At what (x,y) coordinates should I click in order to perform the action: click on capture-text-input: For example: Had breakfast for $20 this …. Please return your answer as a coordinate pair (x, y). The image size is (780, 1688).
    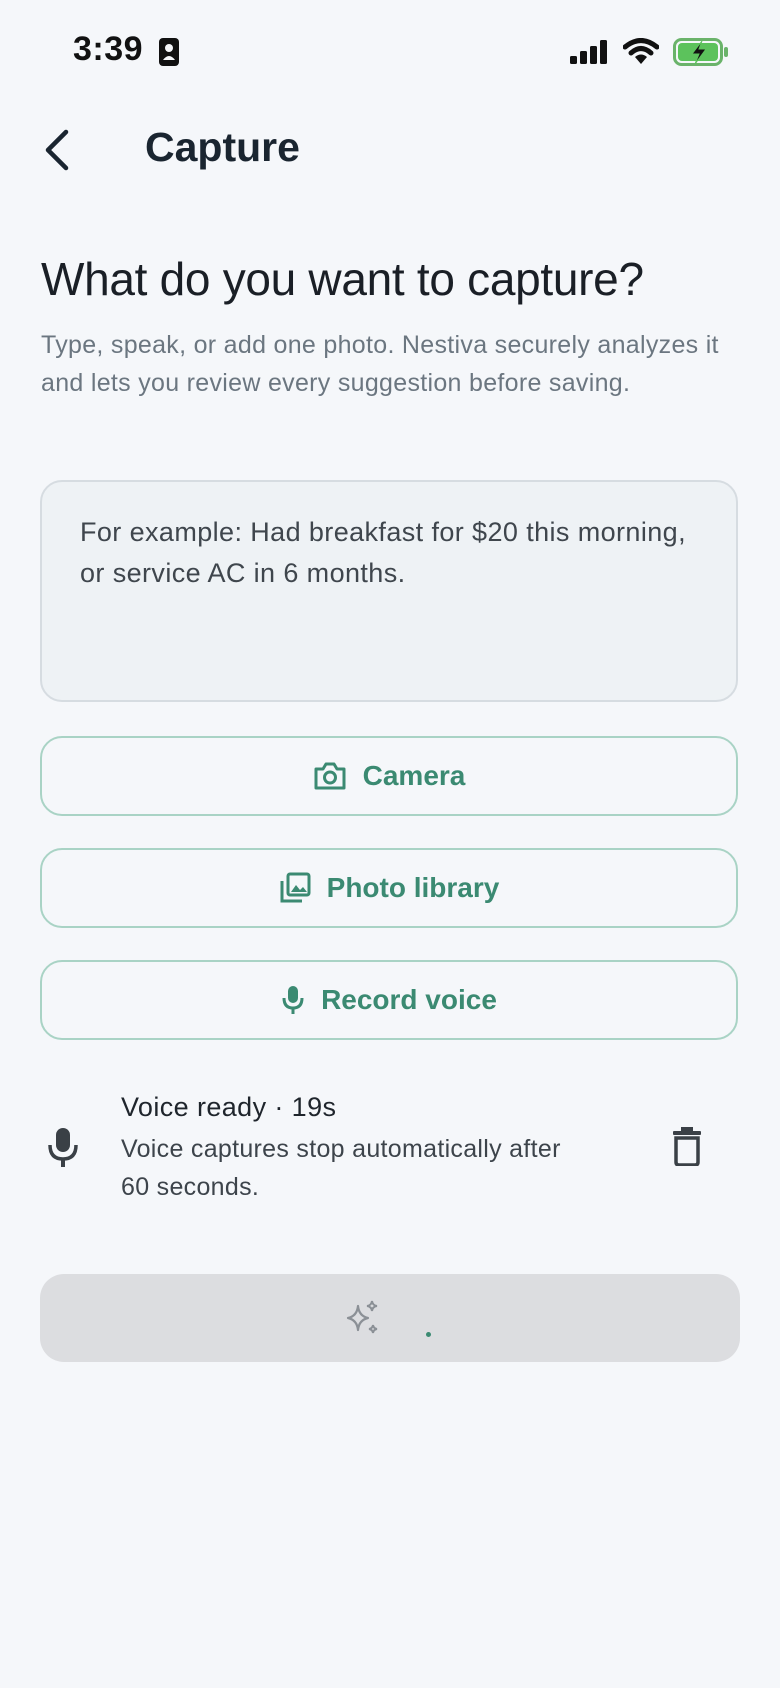
    Looking at the image, I should click on (389, 591).